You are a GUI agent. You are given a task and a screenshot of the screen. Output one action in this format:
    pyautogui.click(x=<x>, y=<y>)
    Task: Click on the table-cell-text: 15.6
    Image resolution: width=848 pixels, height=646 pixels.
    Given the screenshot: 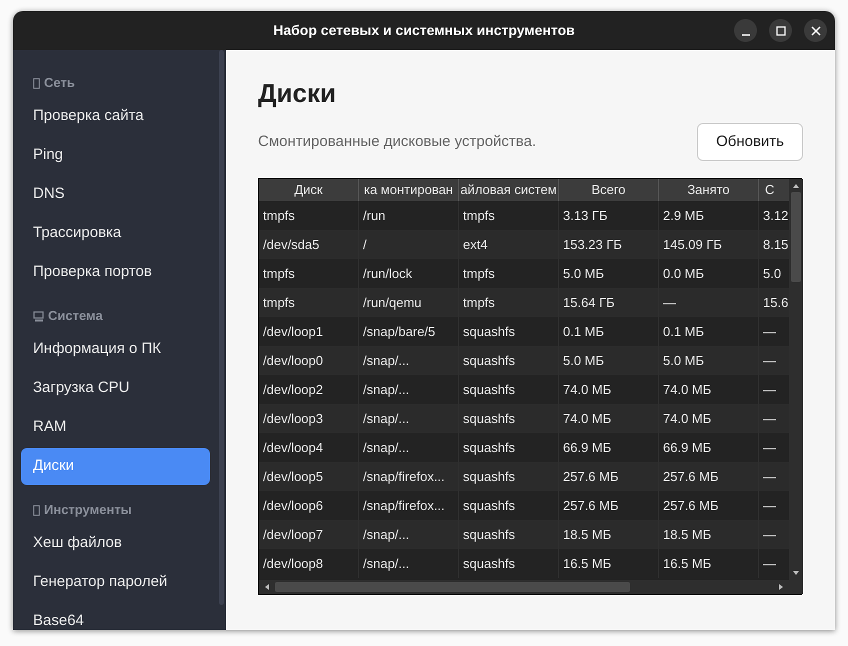 What is the action you would take?
    pyautogui.click(x=775, y=303)
    